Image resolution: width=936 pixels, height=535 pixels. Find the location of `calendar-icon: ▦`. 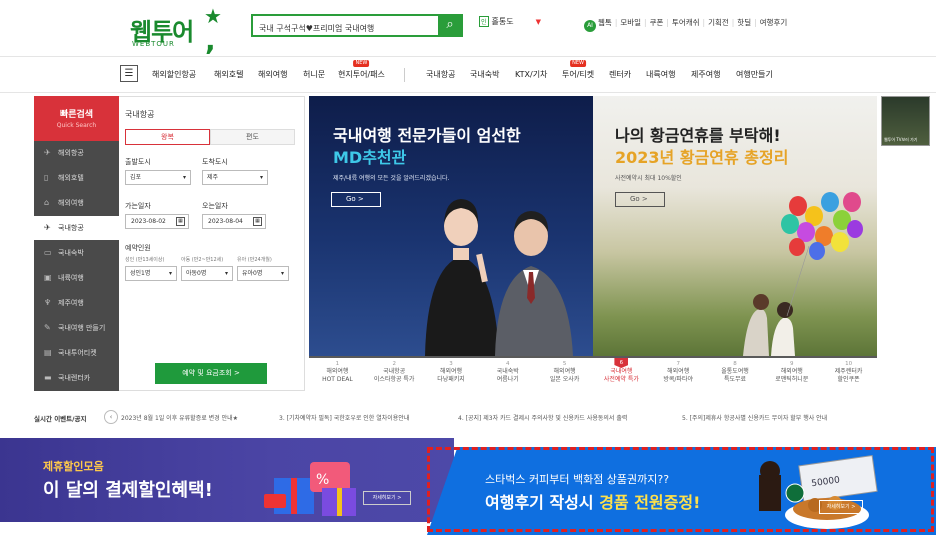

calendar-icon: ▦ is located at coordinates (257, 221).